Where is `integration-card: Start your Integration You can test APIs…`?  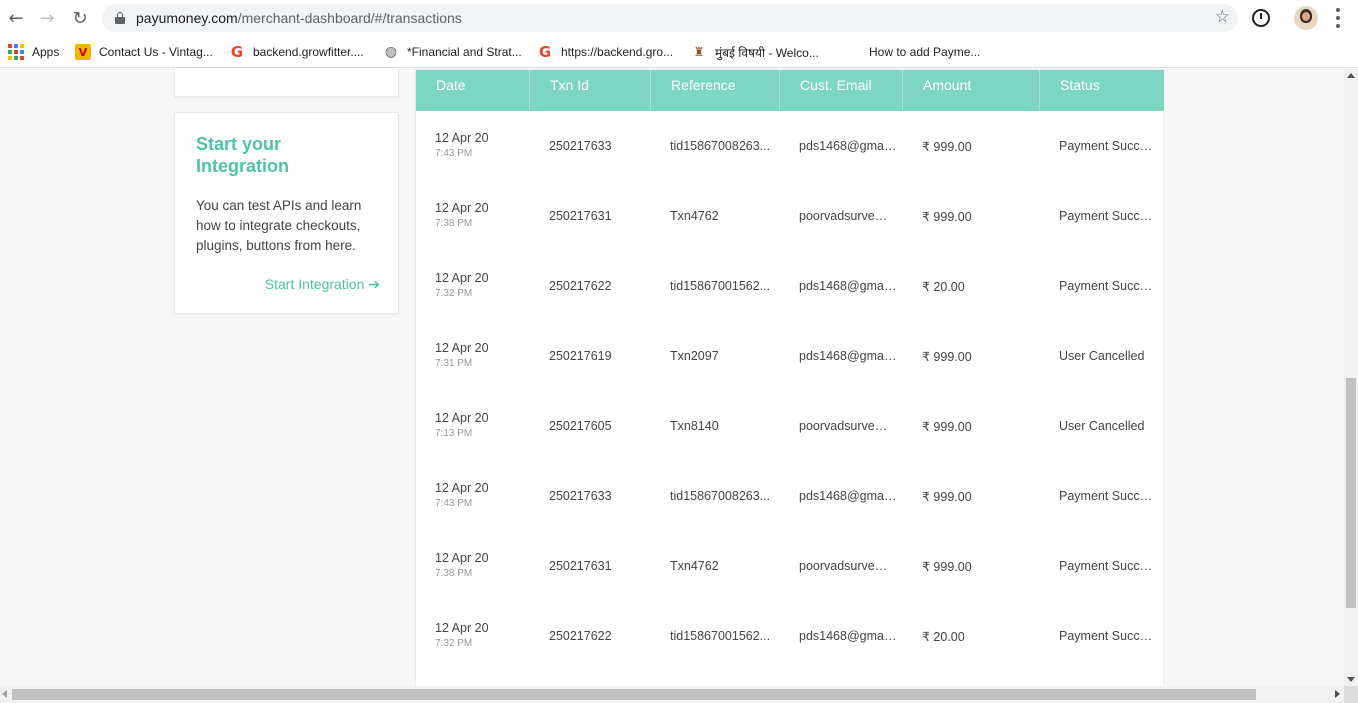
integration-card: Start your Integration You can test APIs… is located at coordinates (286, 213).